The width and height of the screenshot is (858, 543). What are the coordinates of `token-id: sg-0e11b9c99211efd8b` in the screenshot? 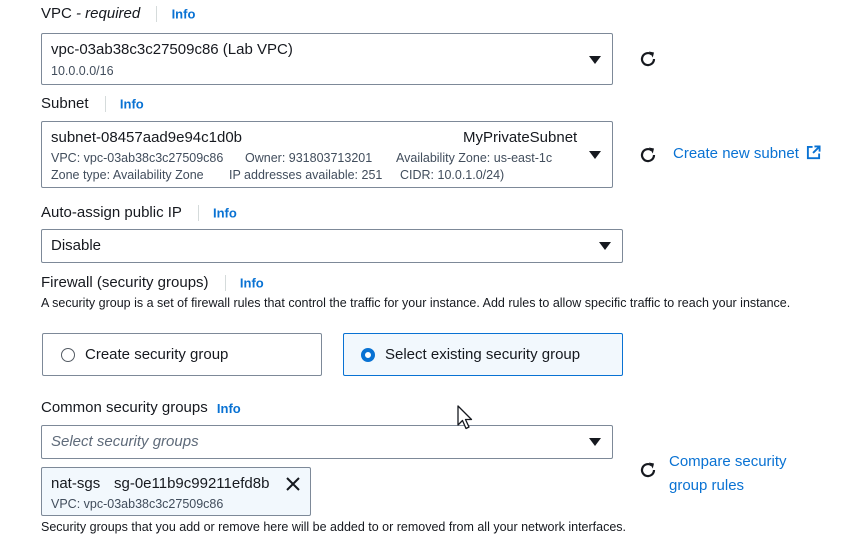 It's located at (192, 483).